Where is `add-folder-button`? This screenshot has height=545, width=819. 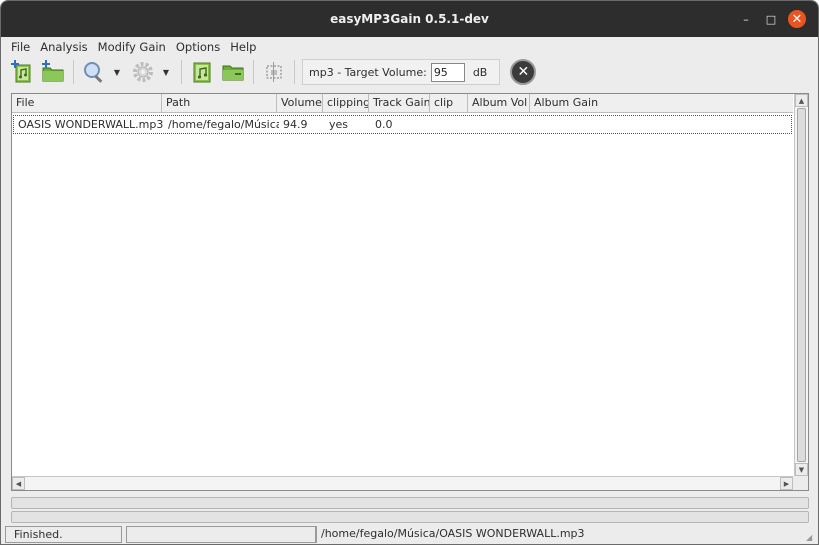 add-folder-button is located at coordinates (53, 72).